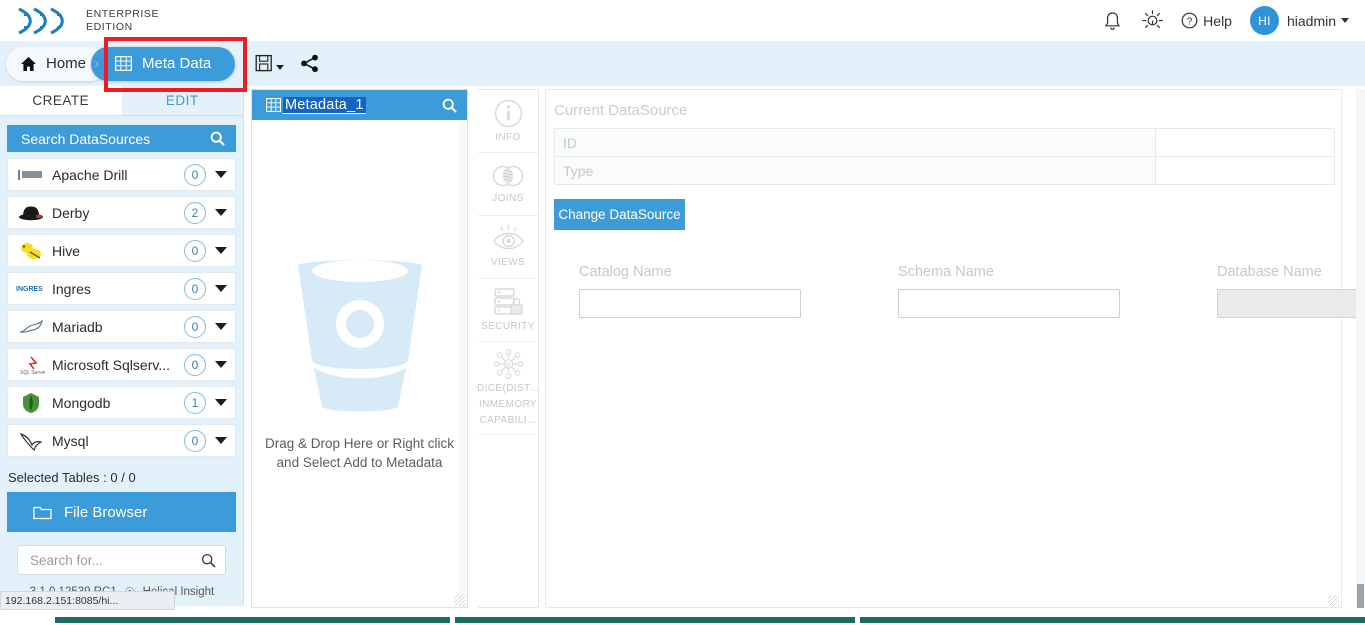 The image size is (1365, 625). Describe the element at coordinates (121, 212) in the screenshot. I see `datasource-row-derby: Derby 2` at that location.